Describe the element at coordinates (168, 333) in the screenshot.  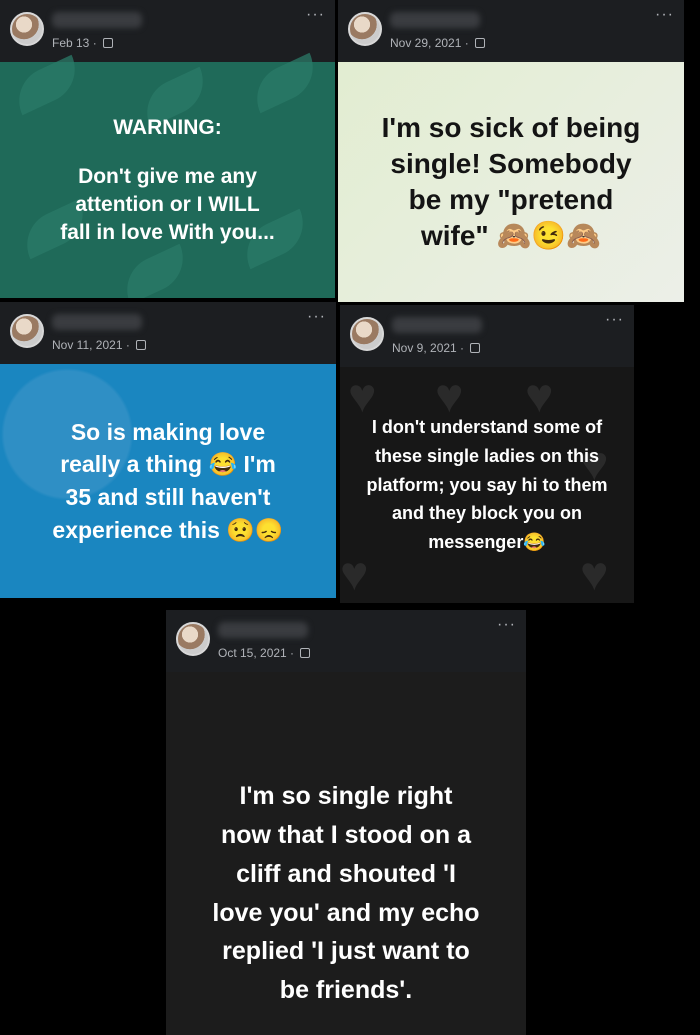
I see `post-header: Nov 11, 2021 · ···` at that location.